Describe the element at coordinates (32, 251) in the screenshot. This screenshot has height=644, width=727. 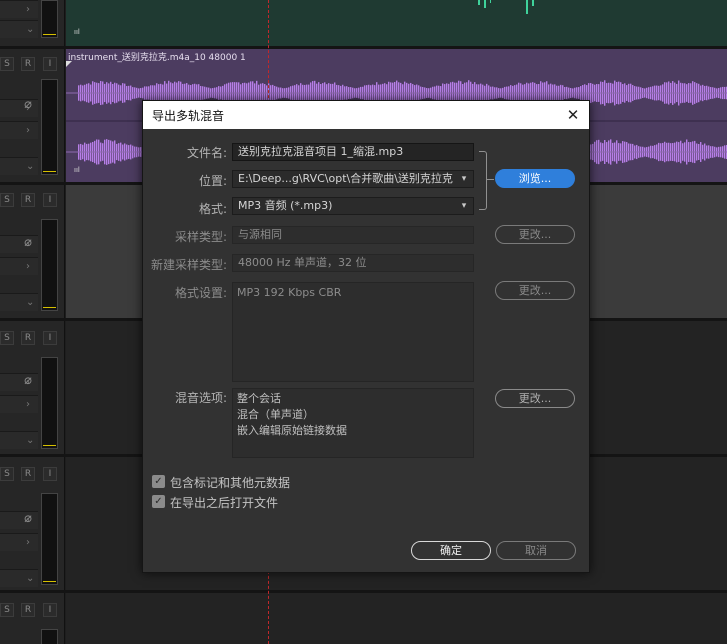
I see `track-header-3: S R I › › ⌄ ⌀` at that location.